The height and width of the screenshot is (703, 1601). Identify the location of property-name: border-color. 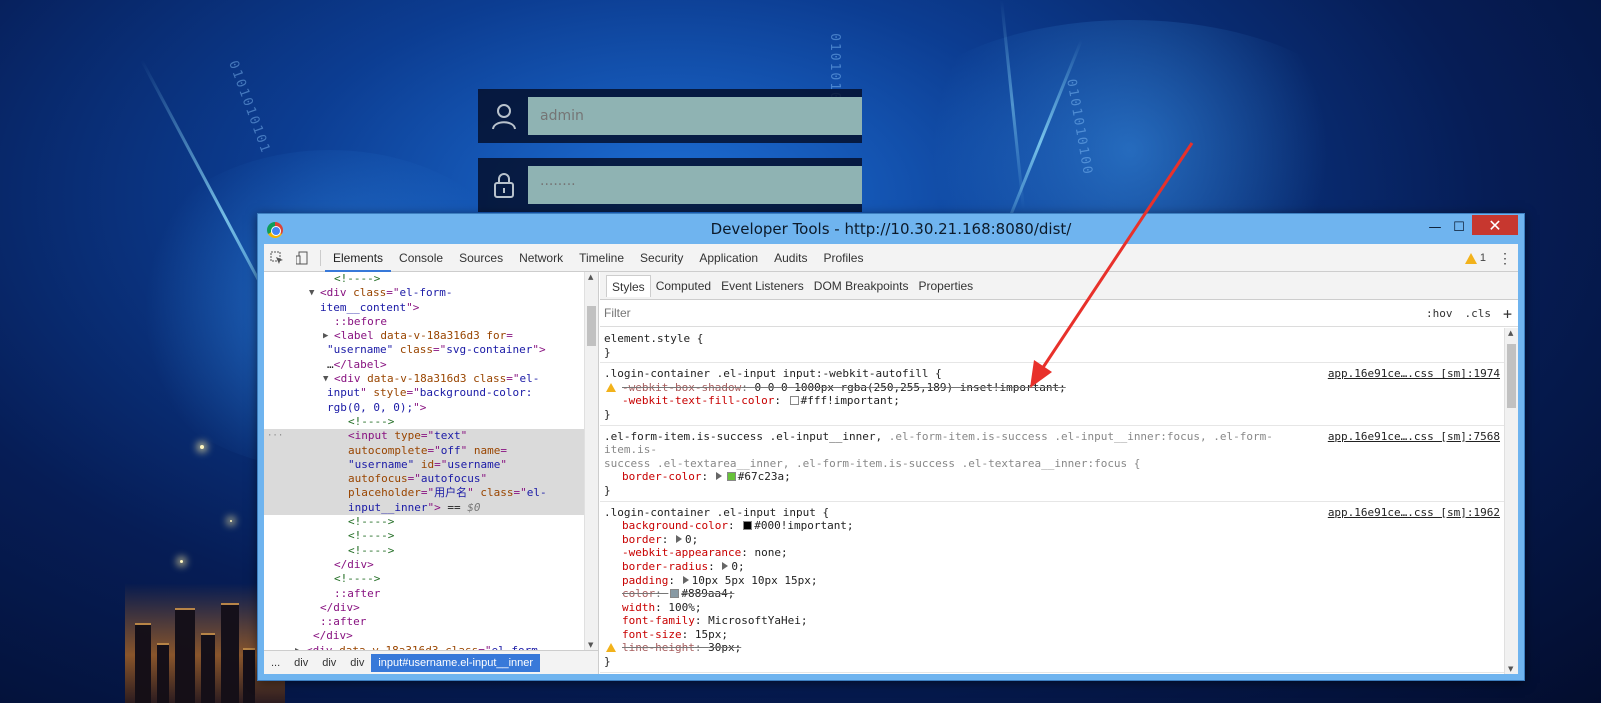
(661, 476).